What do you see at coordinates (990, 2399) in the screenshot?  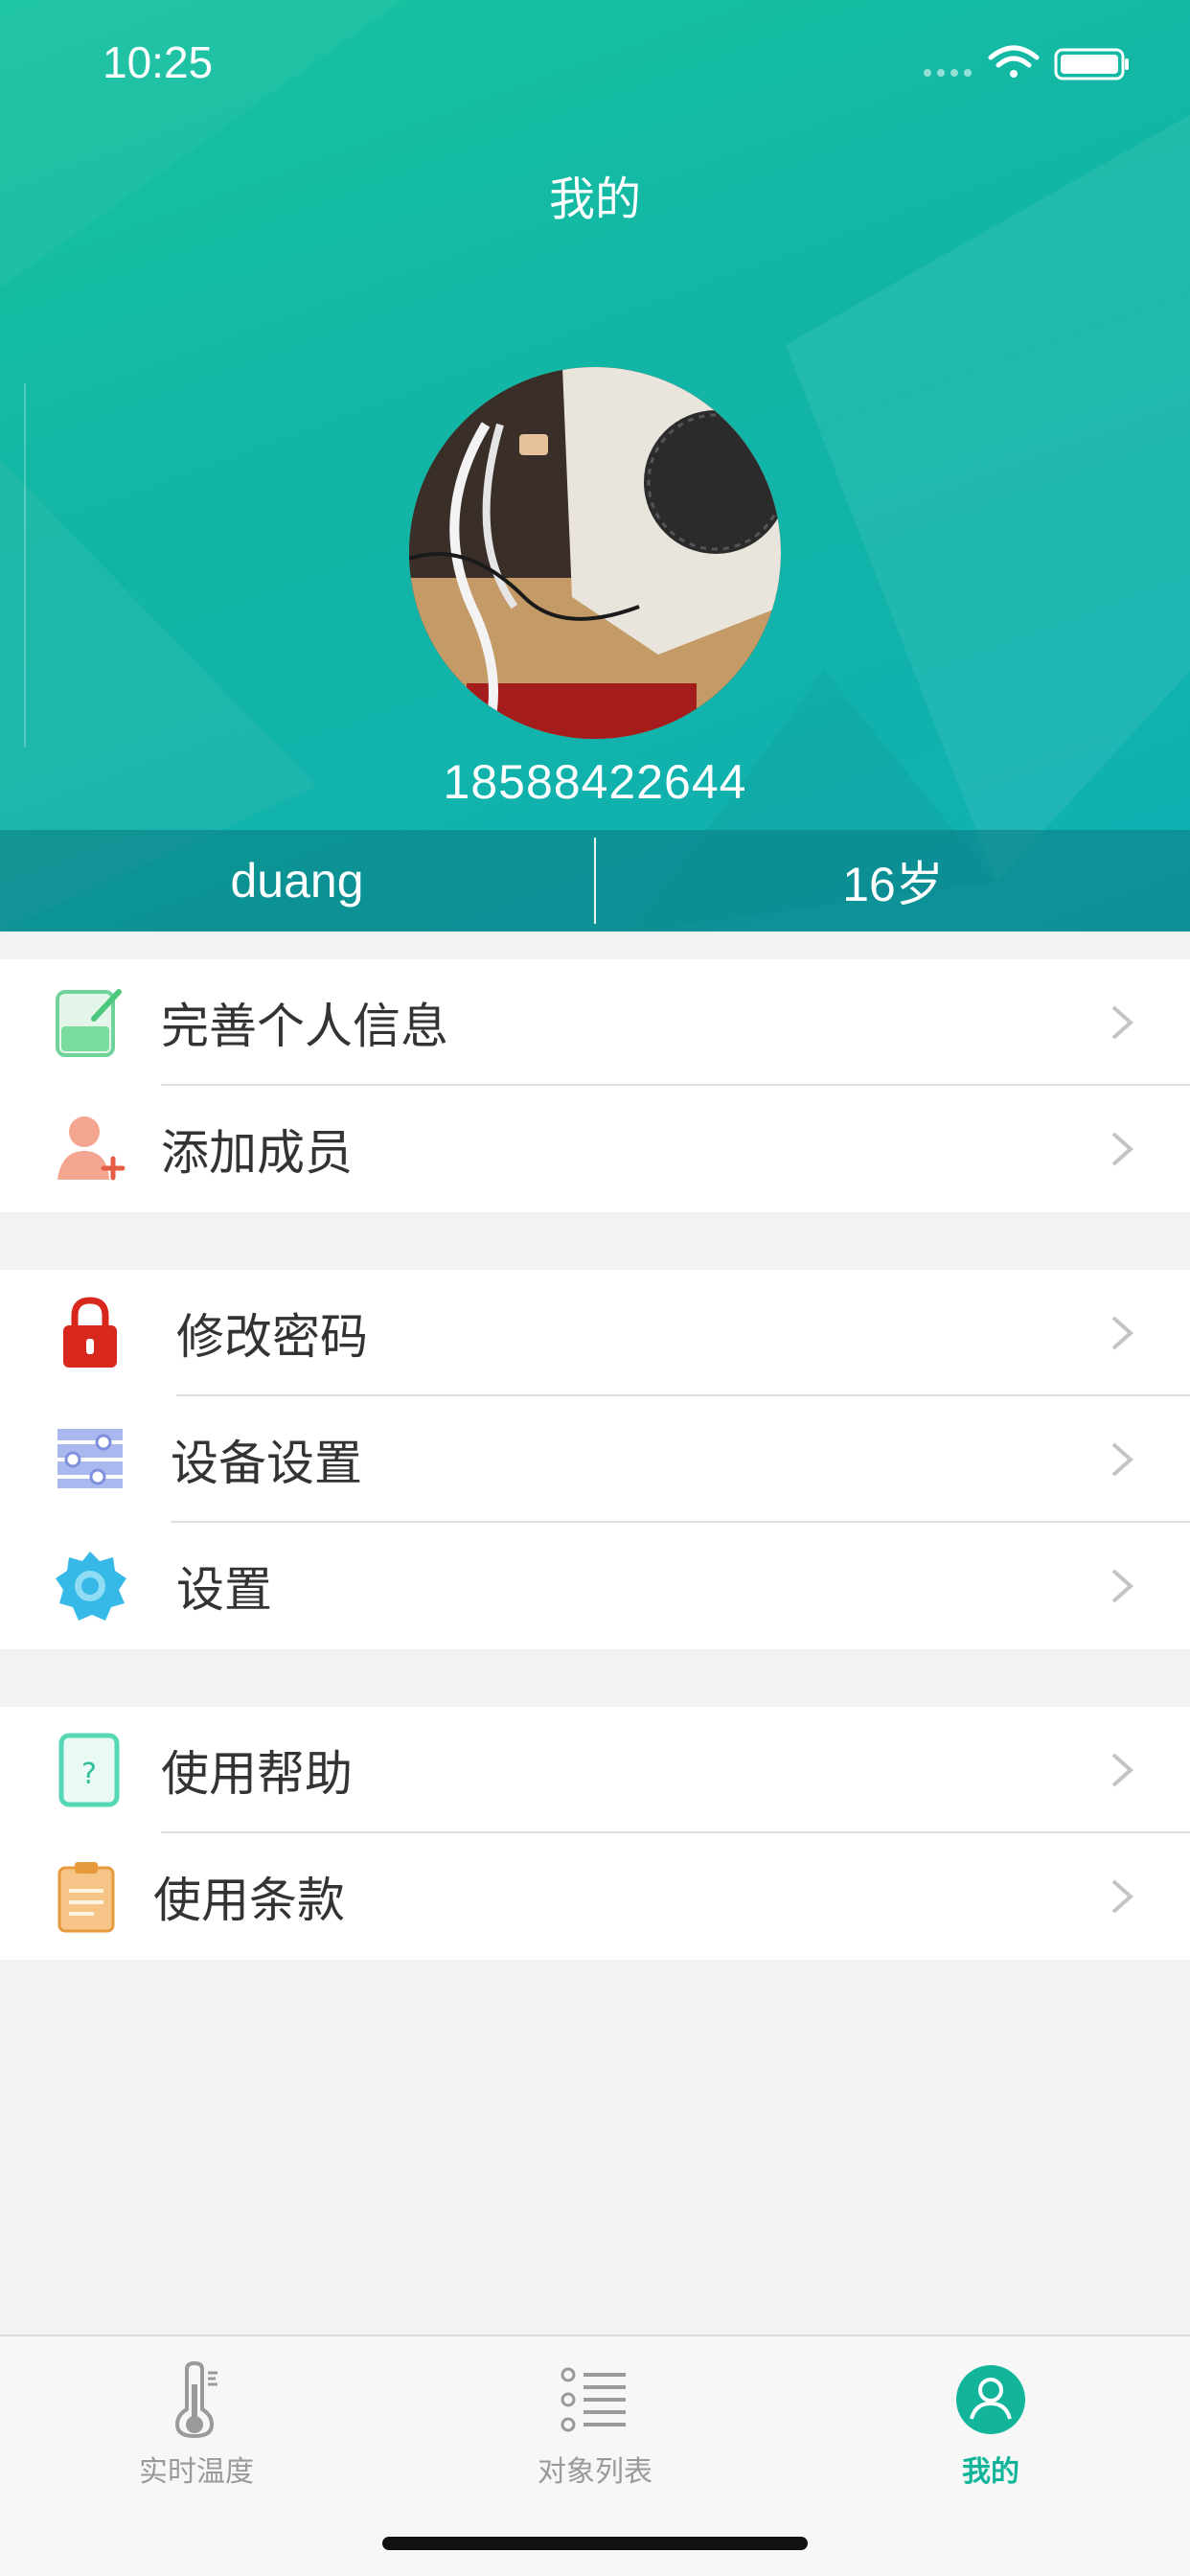 I see `user-icon` at bounding box center [990, 2399].